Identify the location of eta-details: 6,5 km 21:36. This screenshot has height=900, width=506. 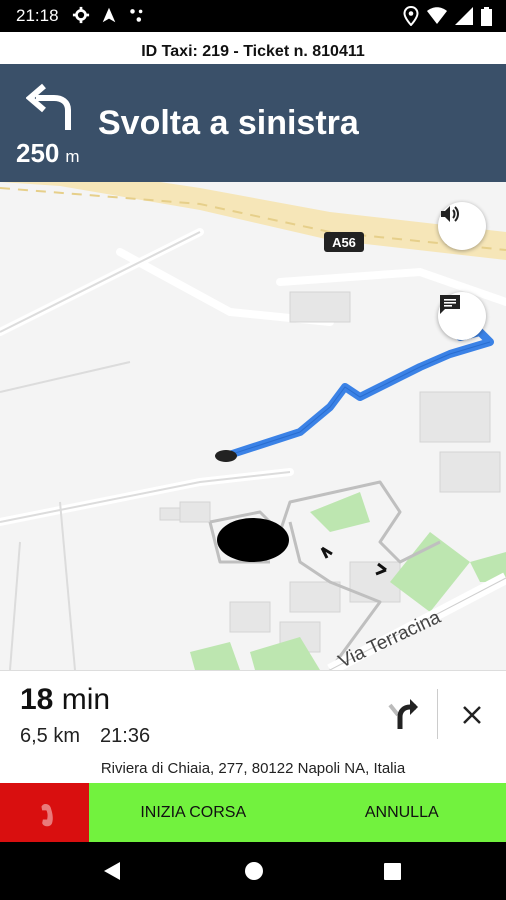
(85, 736).